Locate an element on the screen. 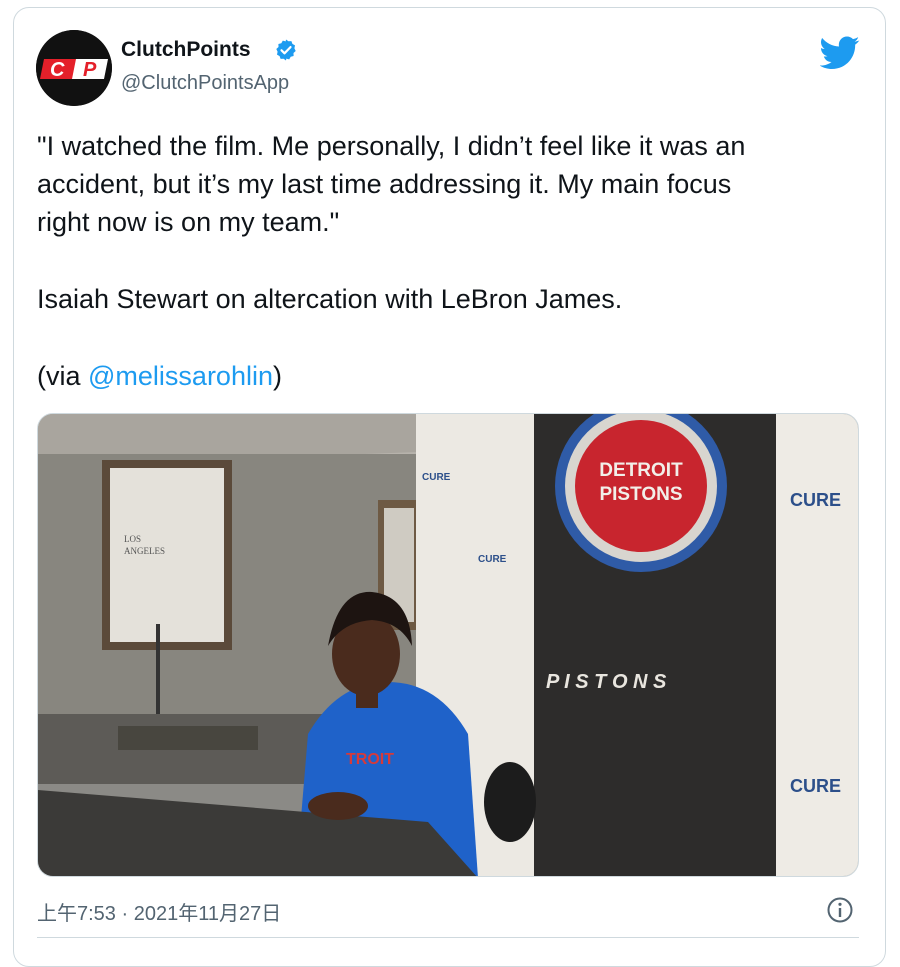 Image resolution: width=900 pixels, height=967 pixels. tweet-text-via: (via @melissarohlin) is located at coordinates (452, 376).